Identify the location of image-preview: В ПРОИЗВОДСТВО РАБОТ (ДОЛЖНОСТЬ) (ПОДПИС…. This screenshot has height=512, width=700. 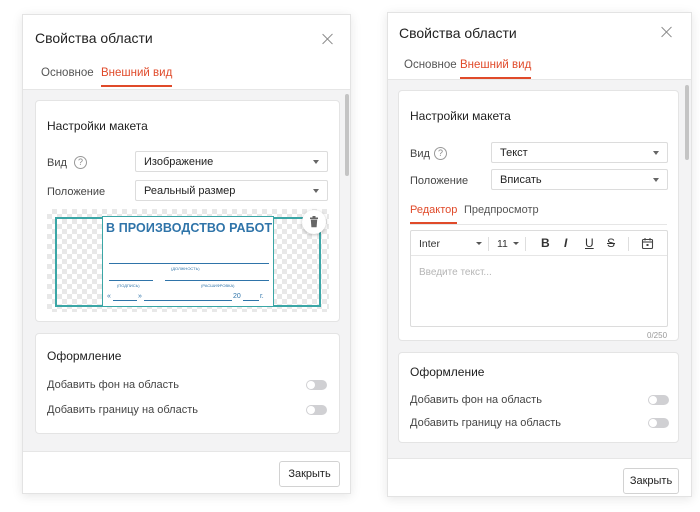
(188, 260).